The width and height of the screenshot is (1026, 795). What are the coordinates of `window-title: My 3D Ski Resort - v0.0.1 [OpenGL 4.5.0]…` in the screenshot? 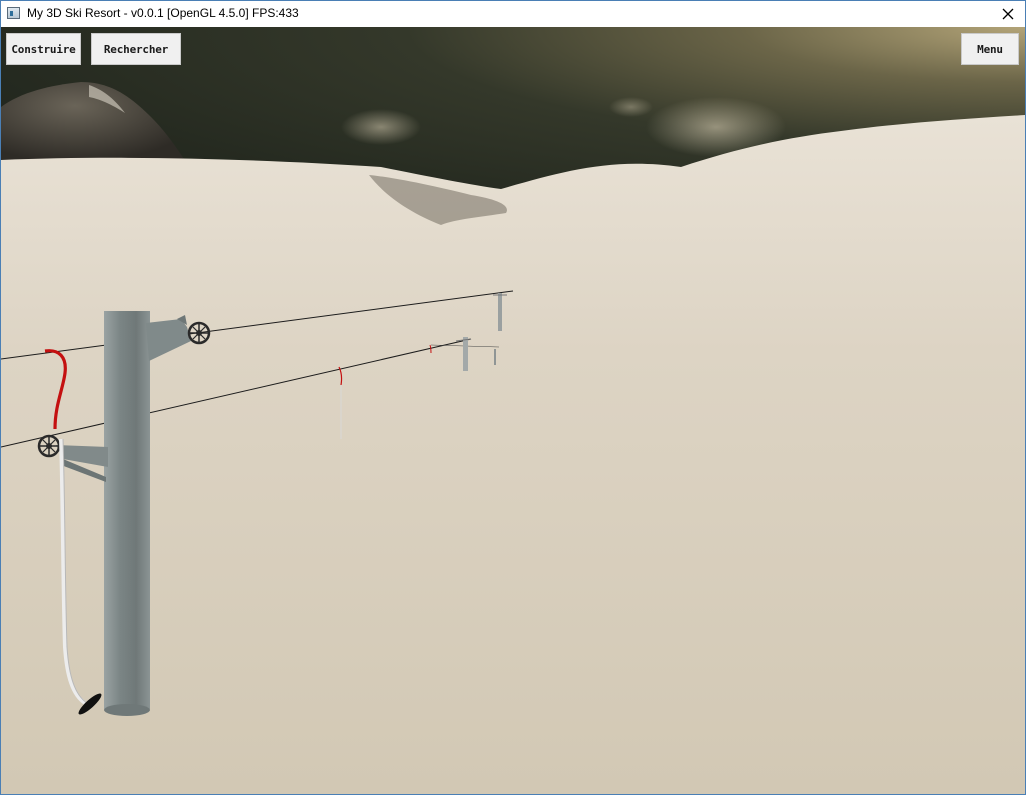 It's located at (163, 13).